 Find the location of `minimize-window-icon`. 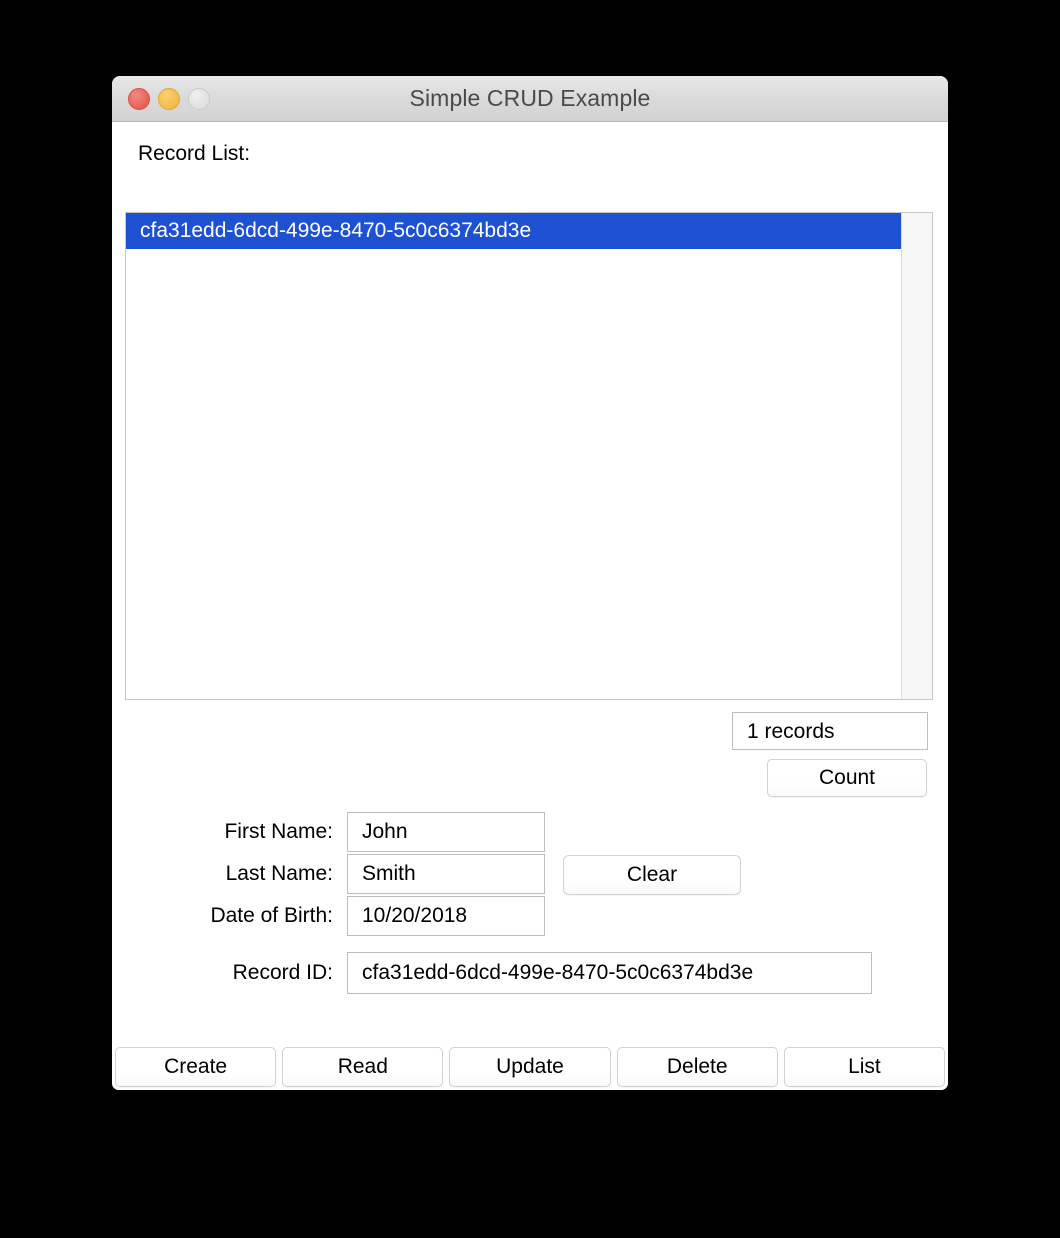

minimize-window-icon is located at coordinates (169, 98).